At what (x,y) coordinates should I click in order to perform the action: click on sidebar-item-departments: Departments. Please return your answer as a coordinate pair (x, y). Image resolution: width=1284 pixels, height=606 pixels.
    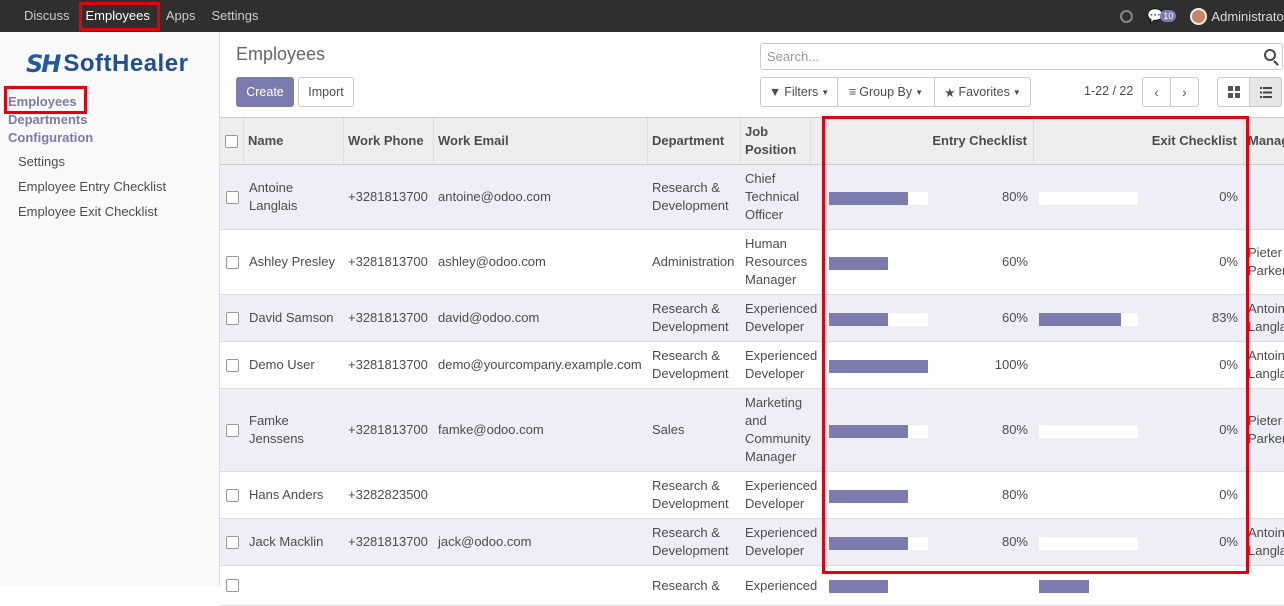
    Looking at the image, I should click on (47, 119).